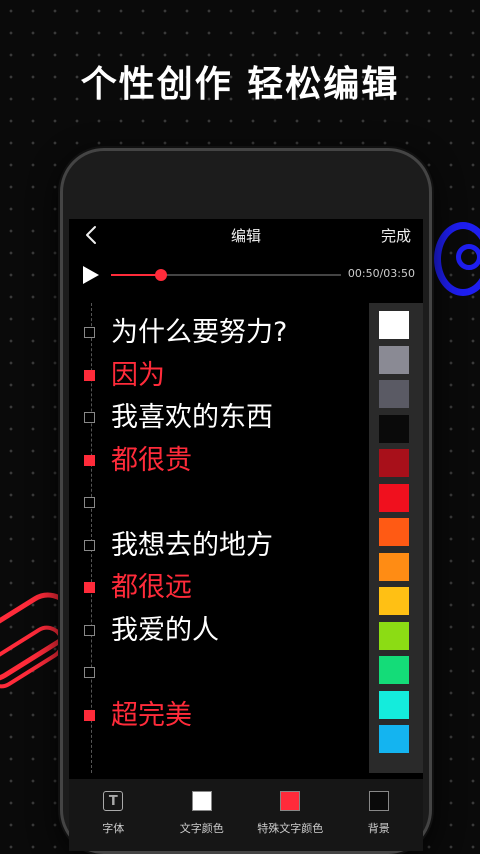  What do you see at coordinates (290, 828) in the screenshot?
I see `tool-label: 特殊文字颜色` at bounding box center [290, 828].